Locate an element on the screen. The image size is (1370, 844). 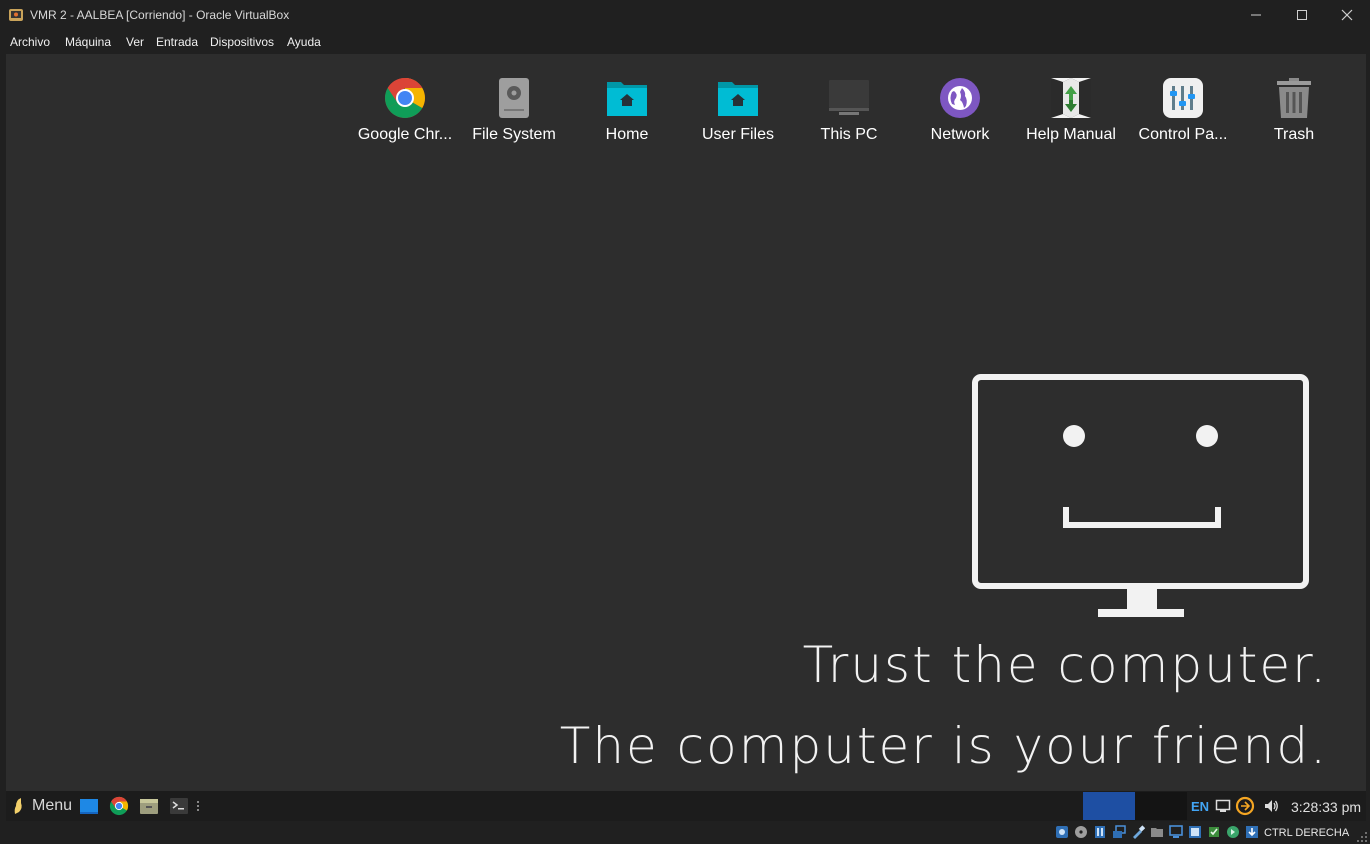
user-folder-icon is located at coordinates (738, 99).